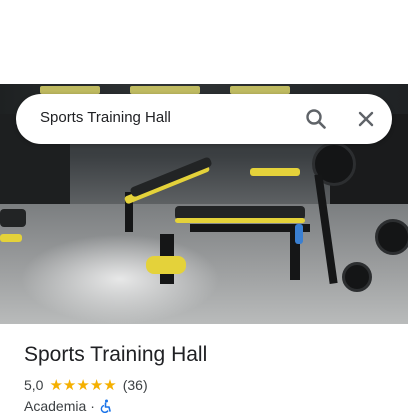 Image resolution: width=408 pixels, height=416 pixels. What do you see at coordinates (316, 119) in the screenshot?
I see `search-icon` at bounding box center [316, 119].